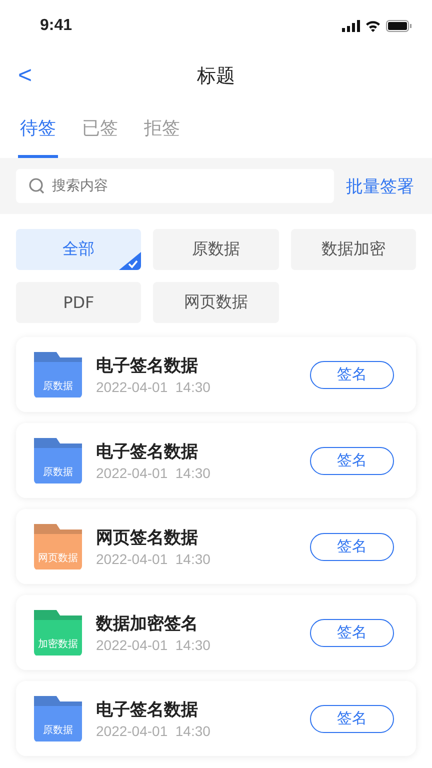  Describe the element at coordinates (100, 129) in the screenshot. I see `tab: 已签` at that location.